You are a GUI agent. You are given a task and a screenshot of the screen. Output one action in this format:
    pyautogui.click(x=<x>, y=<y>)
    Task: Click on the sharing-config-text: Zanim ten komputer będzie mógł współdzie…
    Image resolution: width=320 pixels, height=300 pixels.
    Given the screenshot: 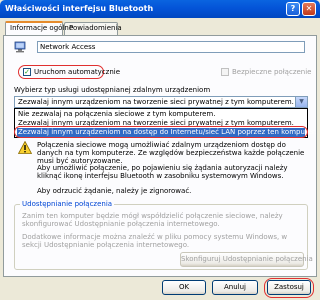 What is the action you would take?
    pyautogui.click(x=152, y=220)
    